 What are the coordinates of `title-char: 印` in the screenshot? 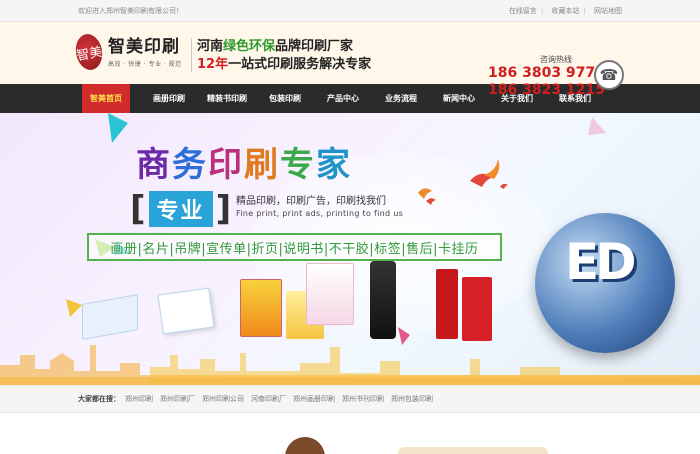 It's located at (226, 165).